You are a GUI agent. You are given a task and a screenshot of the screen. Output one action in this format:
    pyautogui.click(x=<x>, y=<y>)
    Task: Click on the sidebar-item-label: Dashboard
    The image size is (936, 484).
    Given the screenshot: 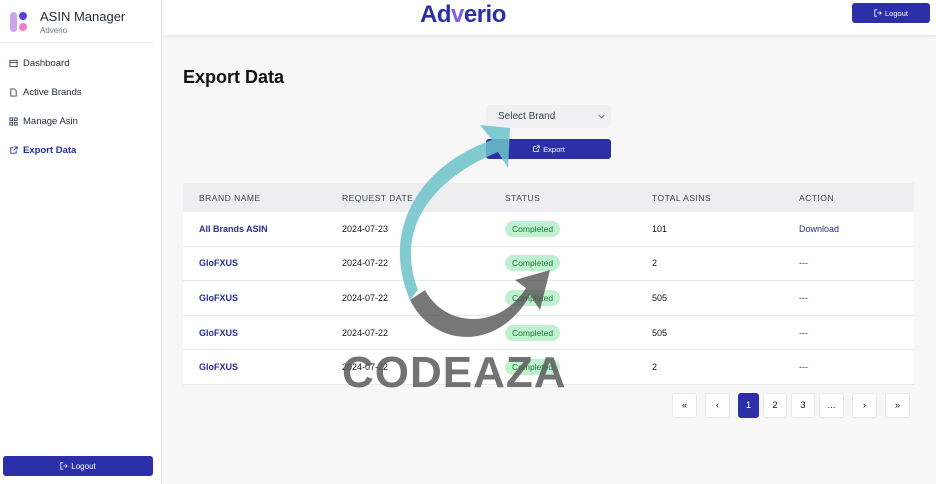 What is the action you would take?
    pyautogui.click(x=46, y=63)
    